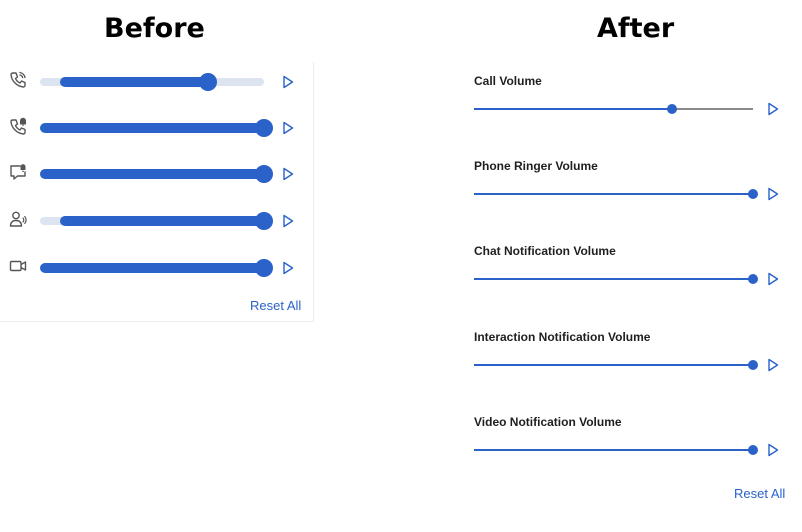  I want to click on before-chat-notification-slider, so click(156, 174).